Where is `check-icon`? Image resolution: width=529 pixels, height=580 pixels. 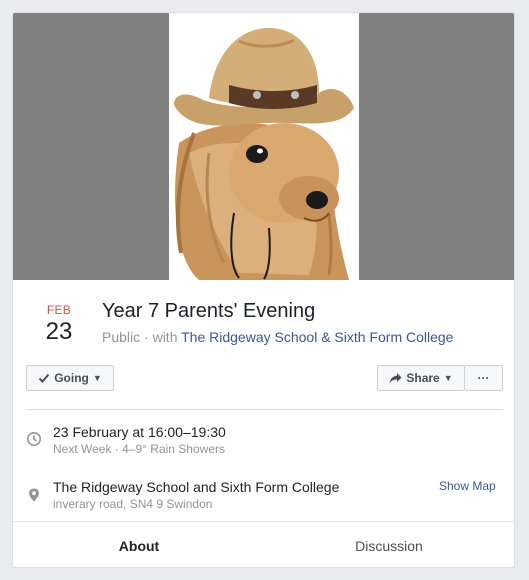 check-icon is located at coordinates (44, 378).